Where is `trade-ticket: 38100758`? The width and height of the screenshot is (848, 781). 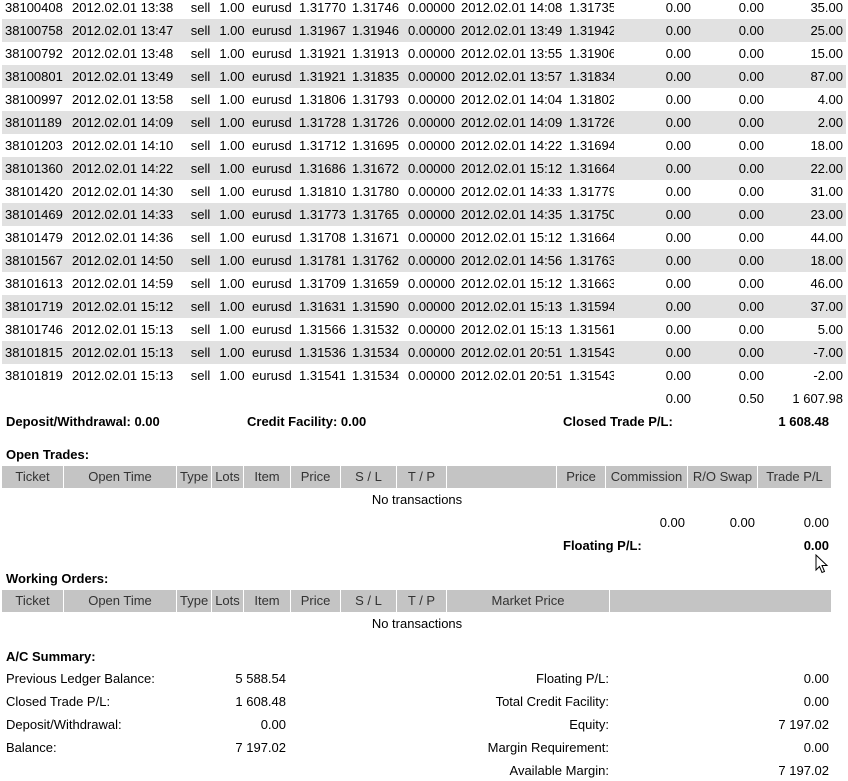 trade-ticket: 38100758 is located at coordinates (35, 30).